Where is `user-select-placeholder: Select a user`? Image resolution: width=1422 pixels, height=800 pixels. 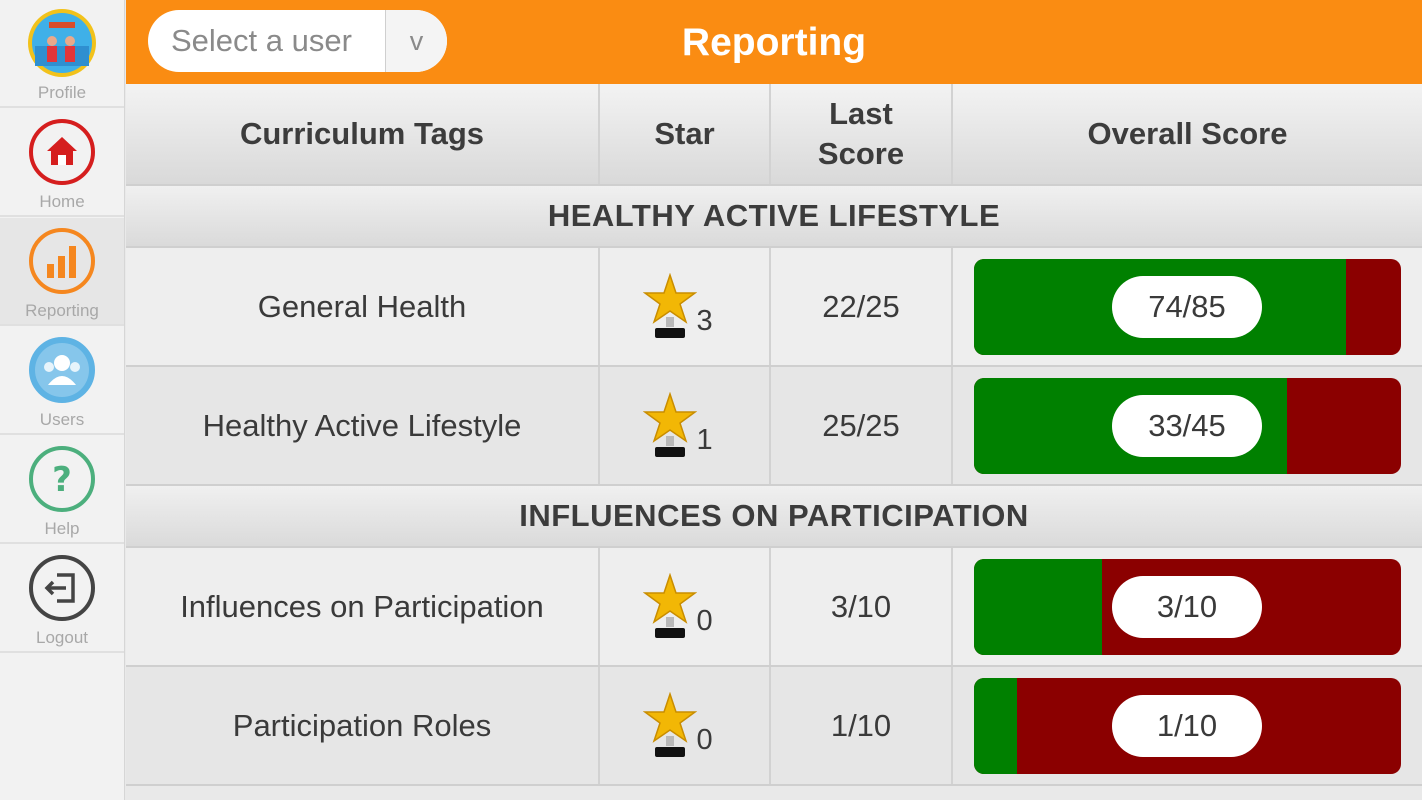 user-select-placeholder: Select a user is located at coordinates (261, 40).